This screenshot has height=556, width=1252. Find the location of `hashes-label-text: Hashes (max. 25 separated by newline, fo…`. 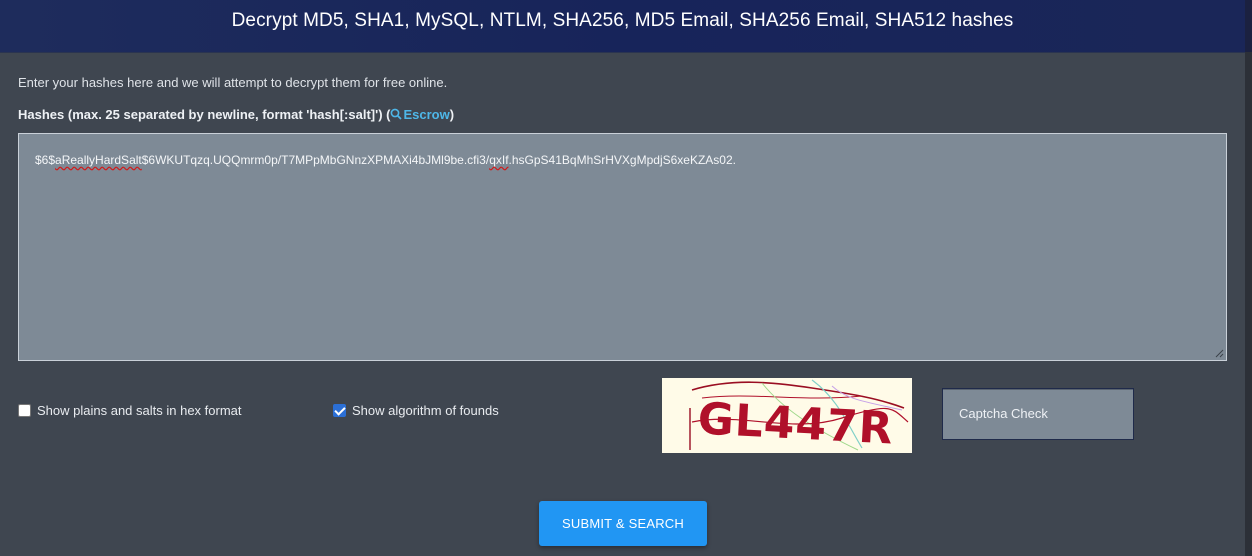

hashes-label-text: Hashes (max. 25 separated by newline, fo… is located at coordinates (204, 114).